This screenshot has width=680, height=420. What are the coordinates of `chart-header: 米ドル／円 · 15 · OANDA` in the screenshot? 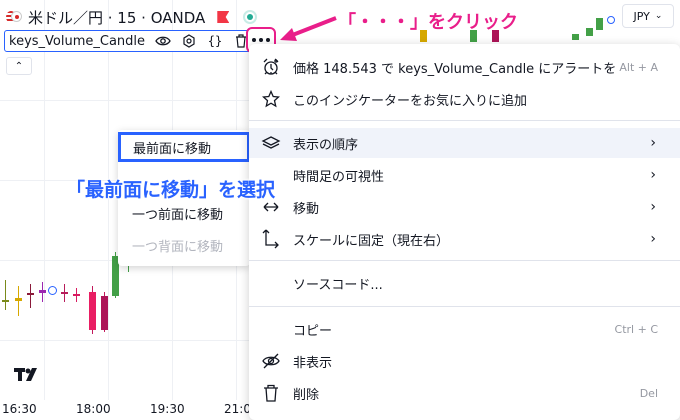 It's located at (132, 17).